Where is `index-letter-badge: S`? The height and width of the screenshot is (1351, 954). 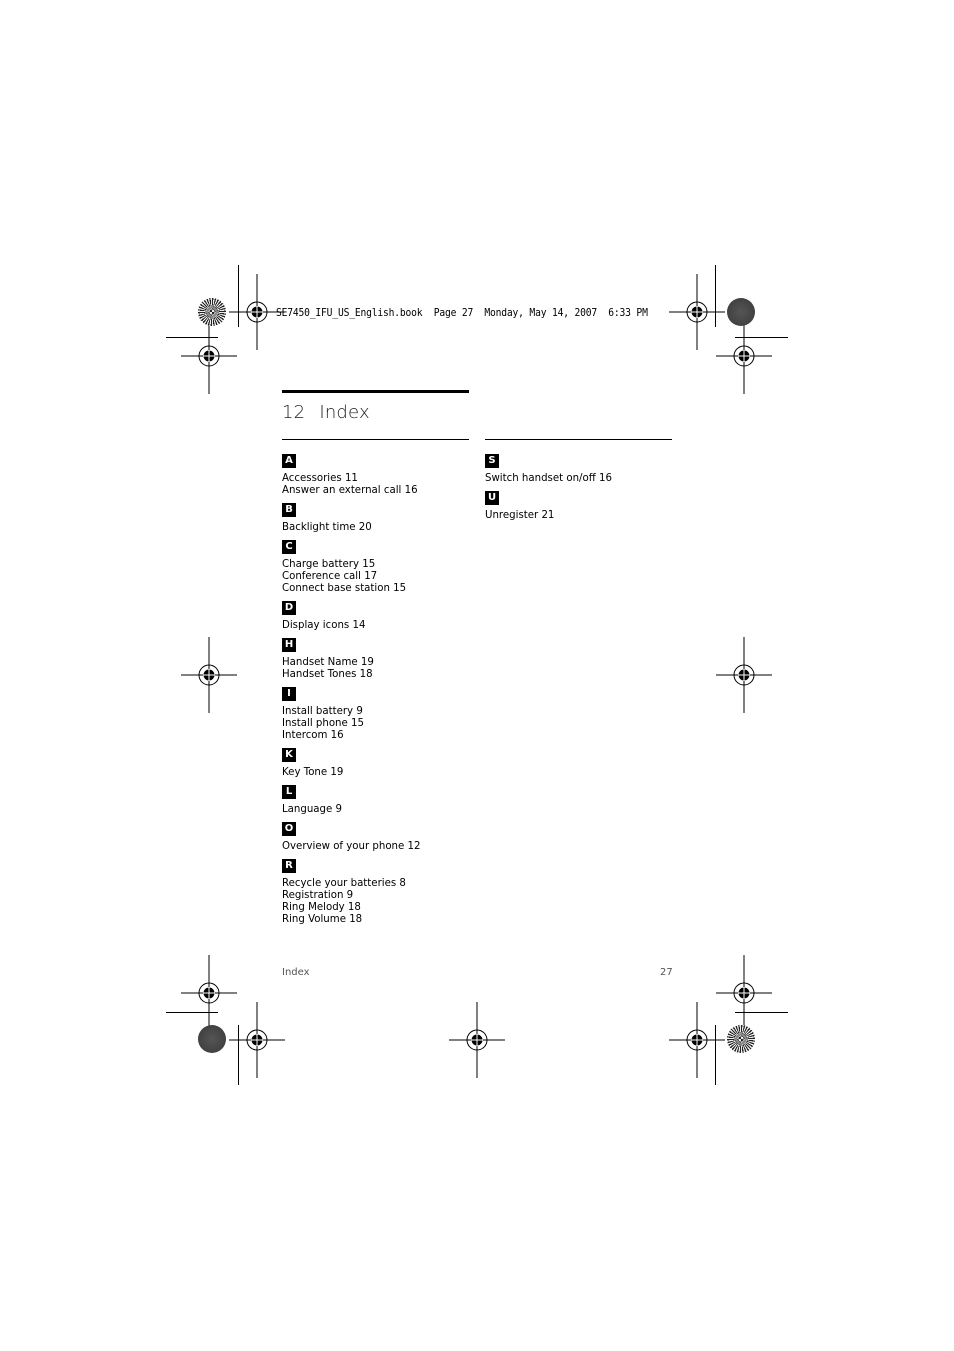
index-letter-badge: S is located at coordinates (492, 461).